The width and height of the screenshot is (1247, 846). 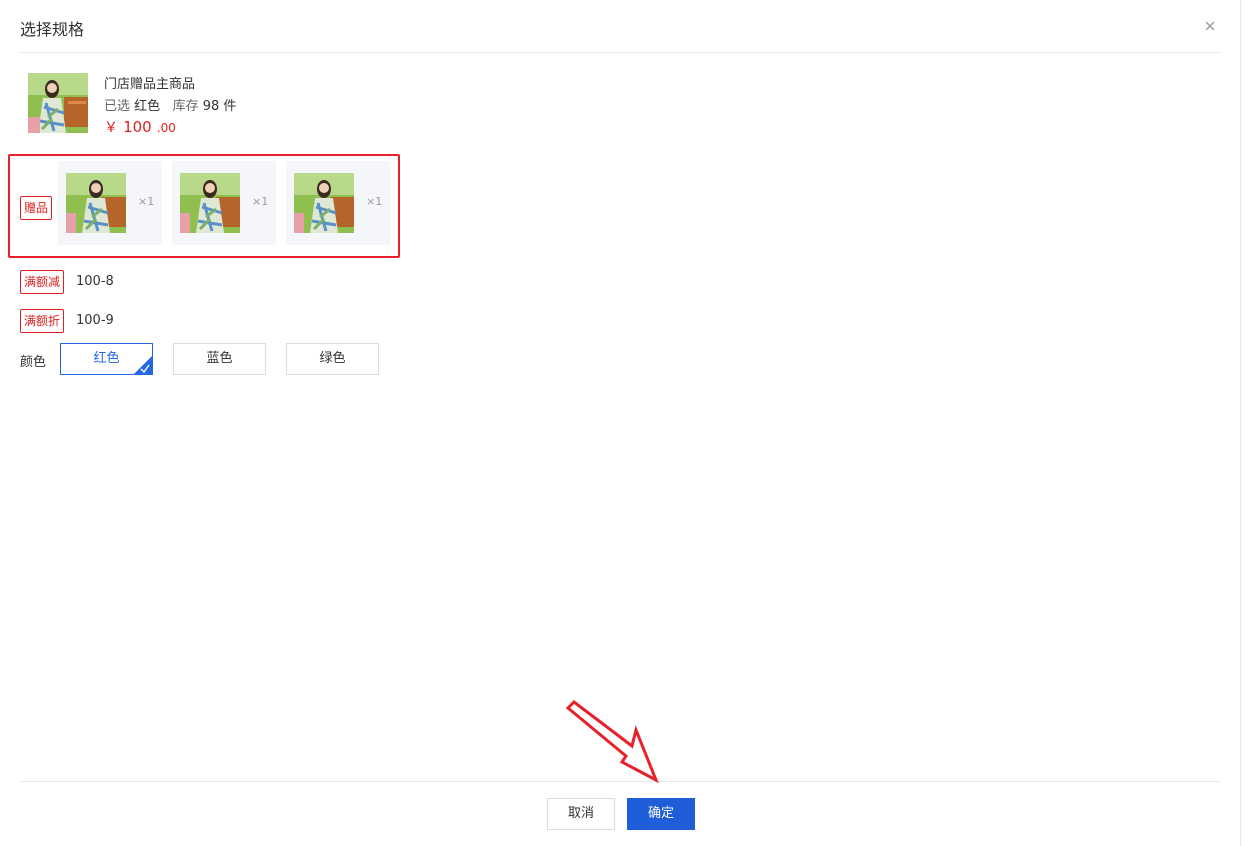 What do you see at coordinates (661, 814) in the screenshot?
I see `confirm-button: 确定` at bounding box center [661, 814].